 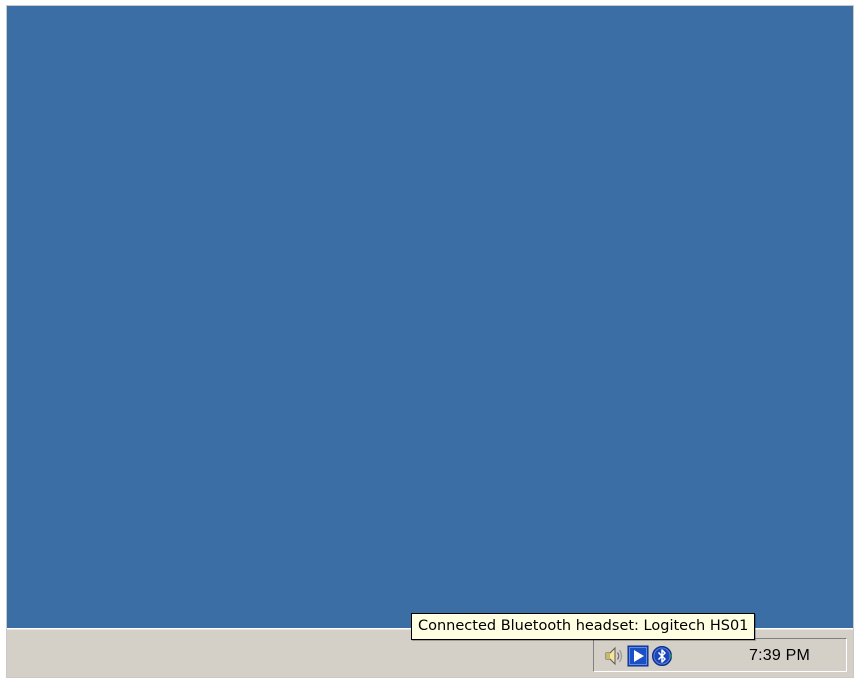 What do you see at coordinates (779, 656) in the screenshot?
I see `taskbar-clock: 7:39 PM` at bounding box center [779, 656].